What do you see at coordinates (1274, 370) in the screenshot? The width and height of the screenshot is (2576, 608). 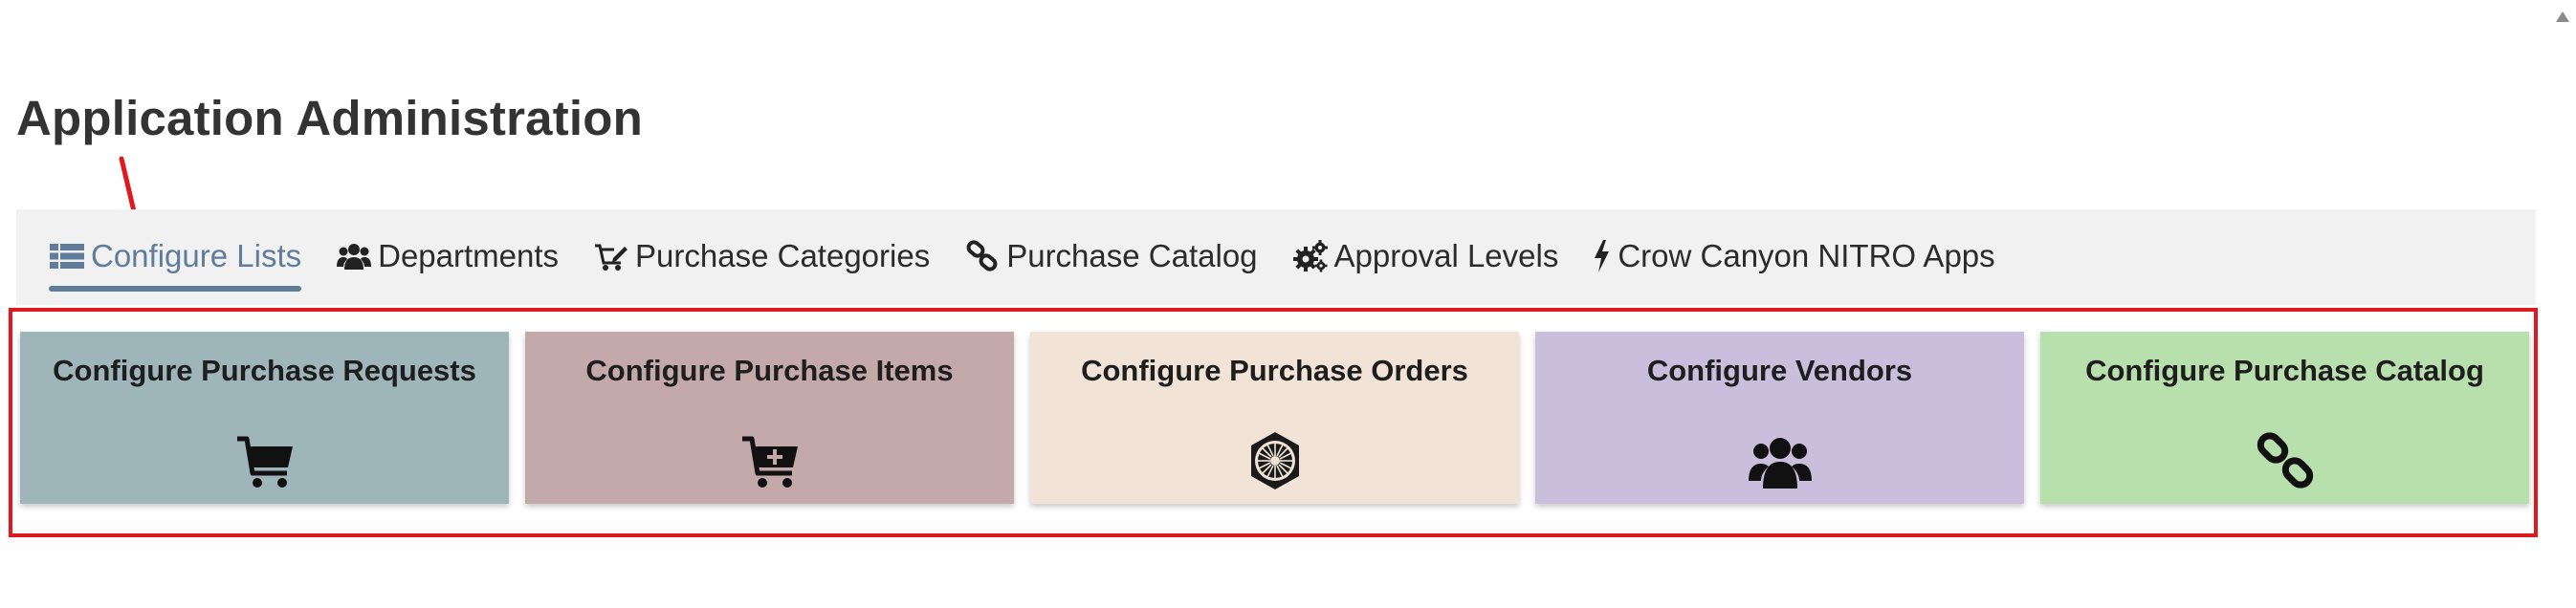 I see `card-title: Configure Purchase Orders` at bounding box center [1274, 370].